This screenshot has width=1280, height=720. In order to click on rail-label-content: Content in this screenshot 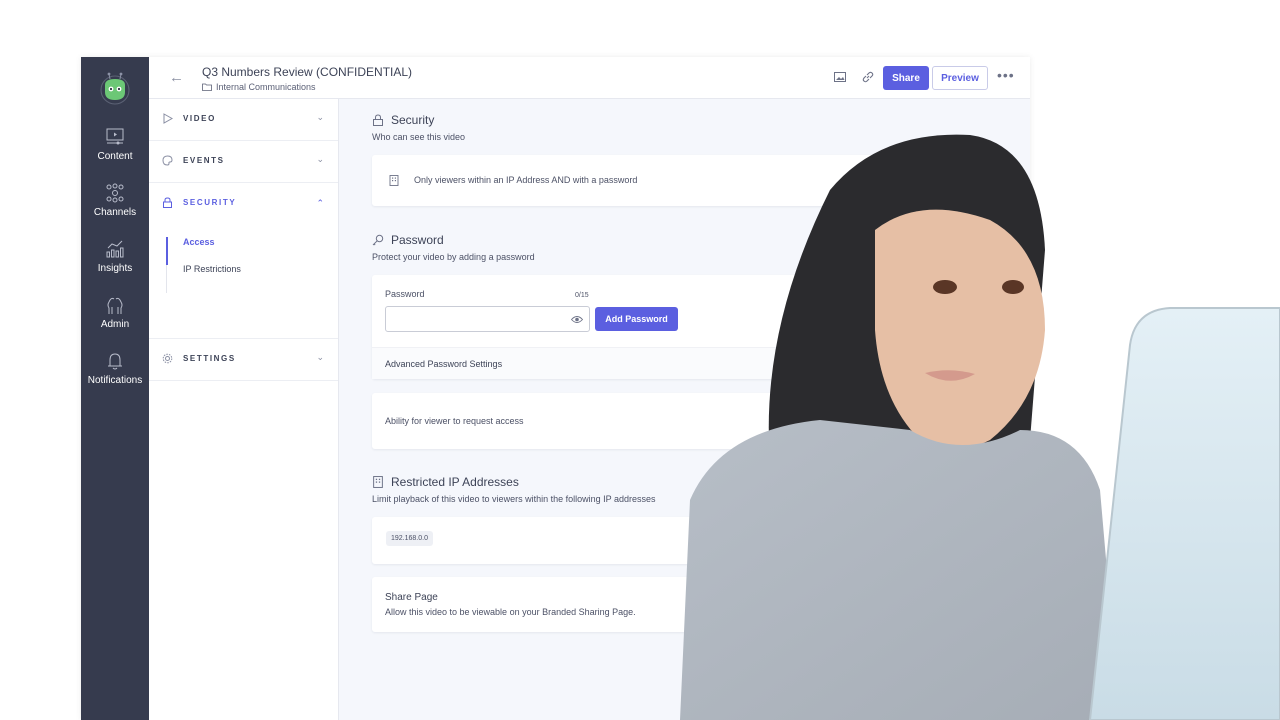, I will do `click(115, 156)`.